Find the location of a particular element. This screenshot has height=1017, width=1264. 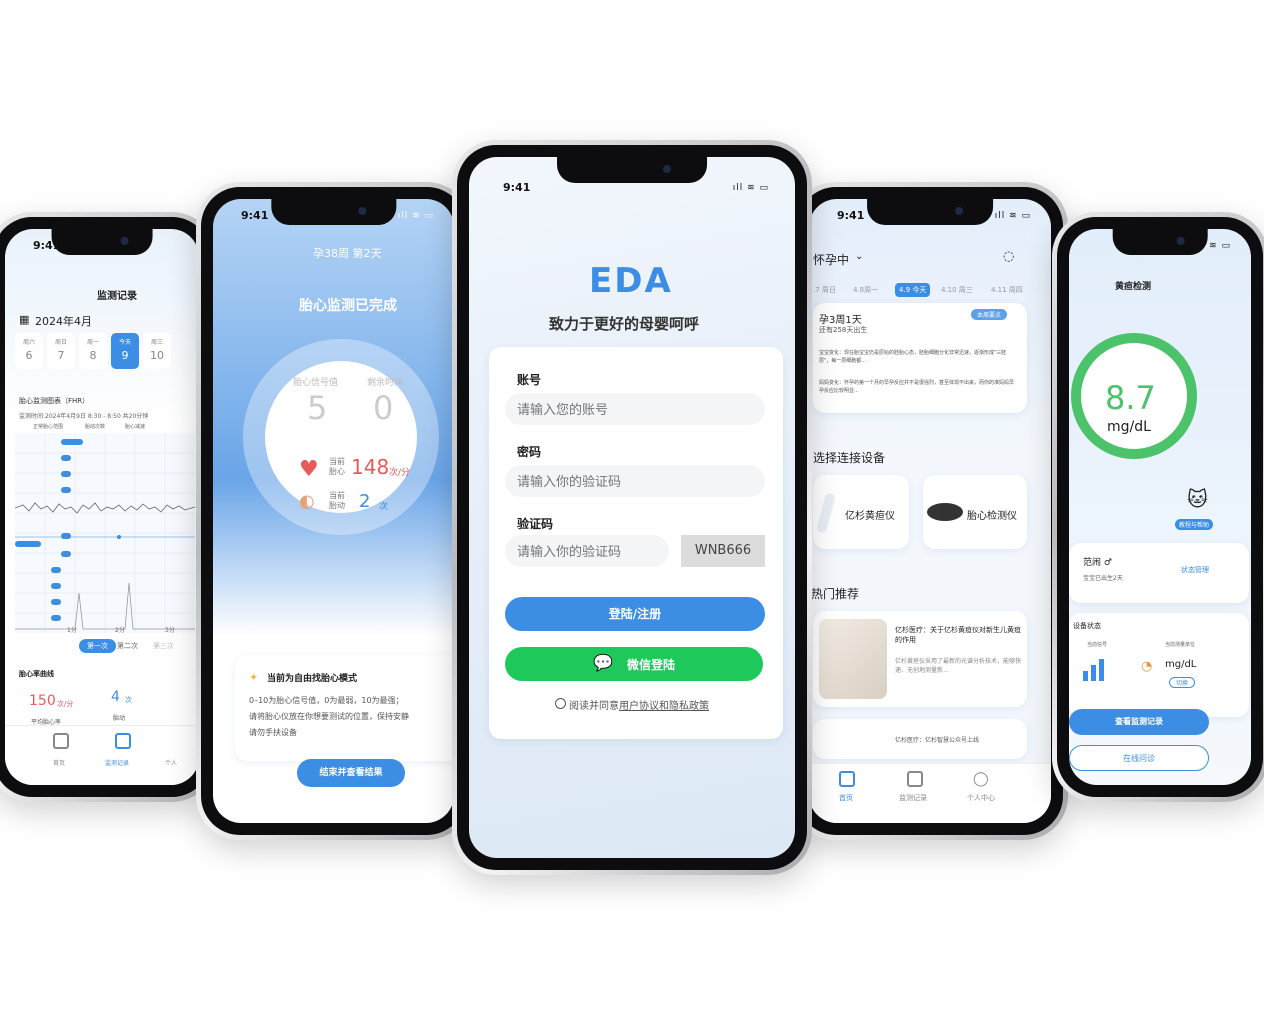

chart-title: 胎心监测图表（FHR） is located at coordinates (54, 401).